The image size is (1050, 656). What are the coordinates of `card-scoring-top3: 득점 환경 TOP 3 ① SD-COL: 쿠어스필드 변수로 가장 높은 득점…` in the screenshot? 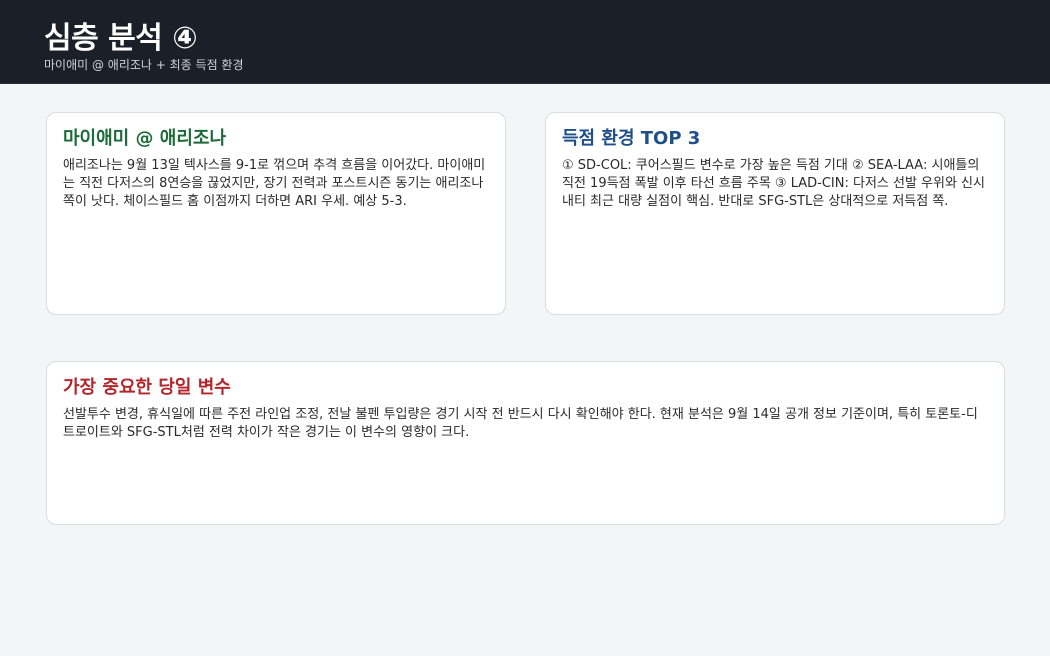 It's located at (775, 213).